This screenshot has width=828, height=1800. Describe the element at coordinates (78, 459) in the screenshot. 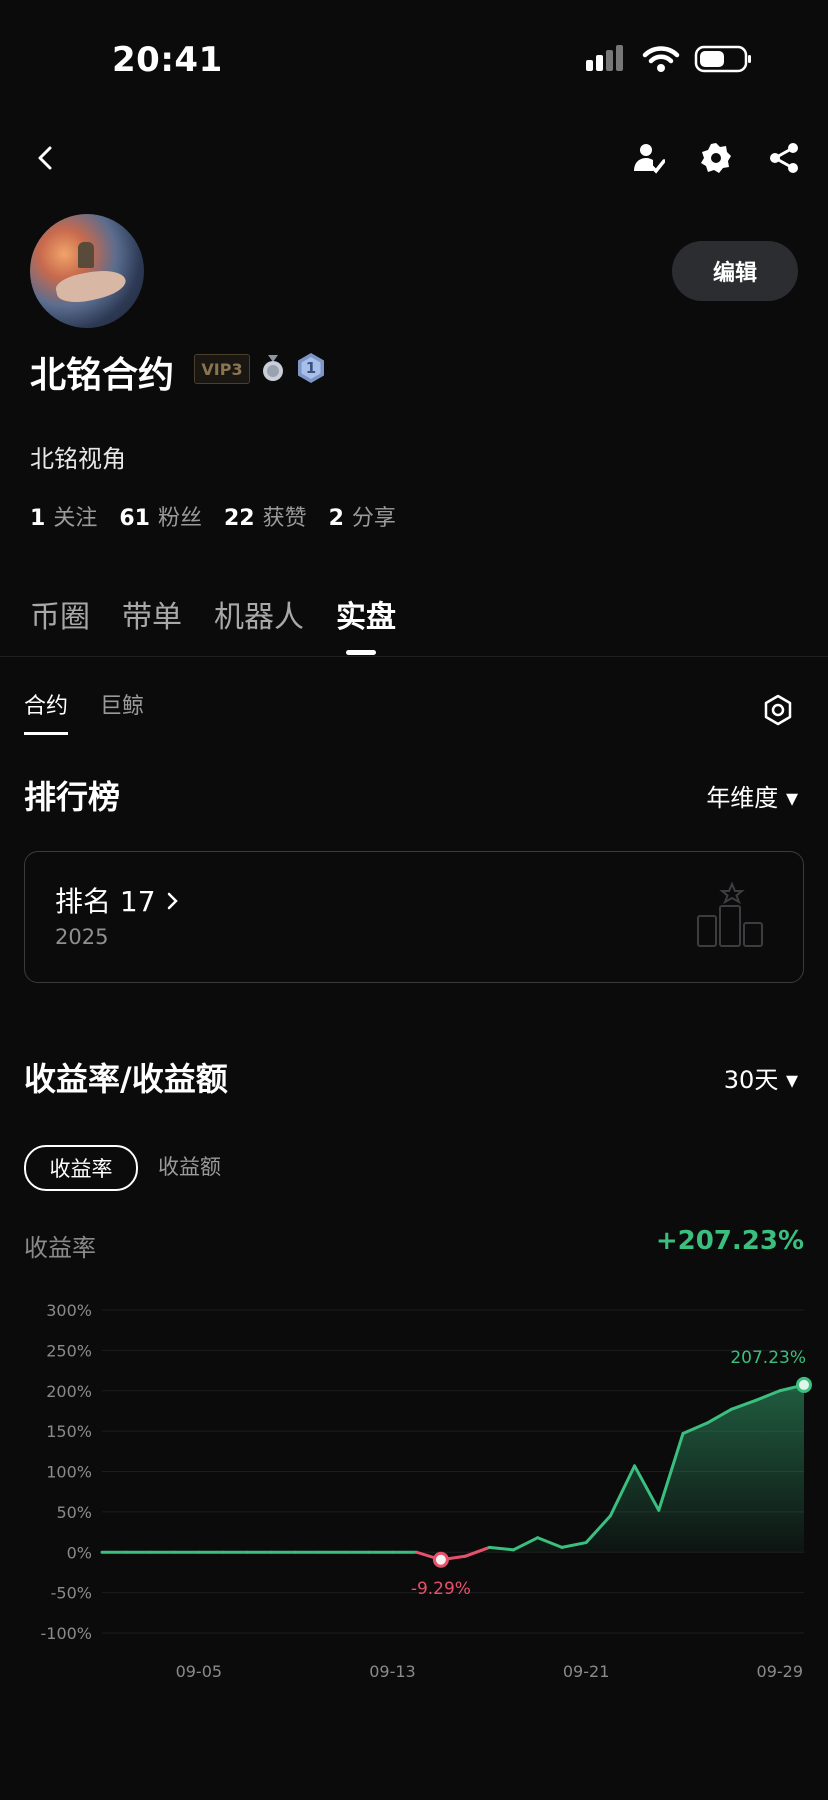

I see `profile-bio: 北铭视角` at that location.